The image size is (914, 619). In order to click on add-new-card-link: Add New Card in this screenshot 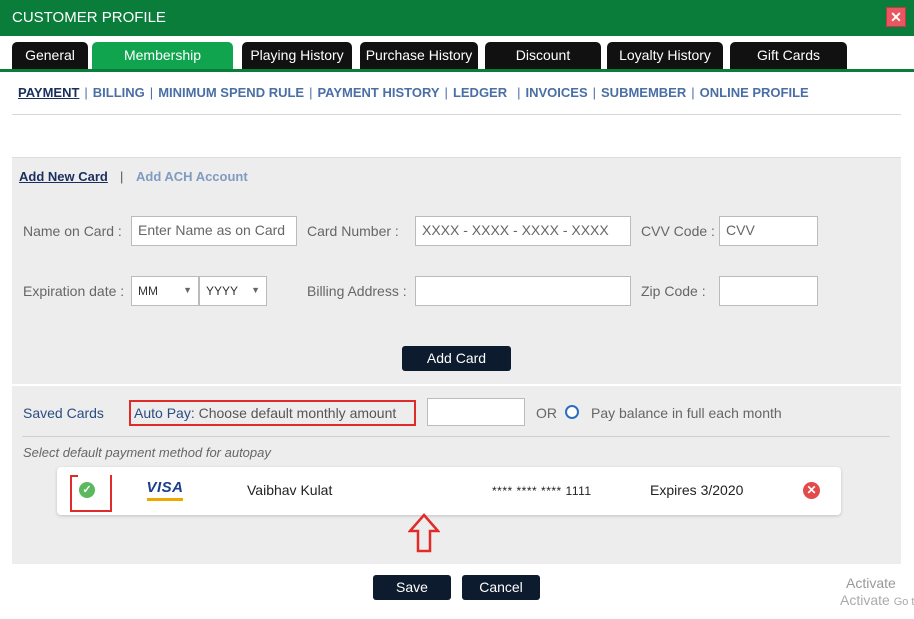, I will do `click(63, 176)`.